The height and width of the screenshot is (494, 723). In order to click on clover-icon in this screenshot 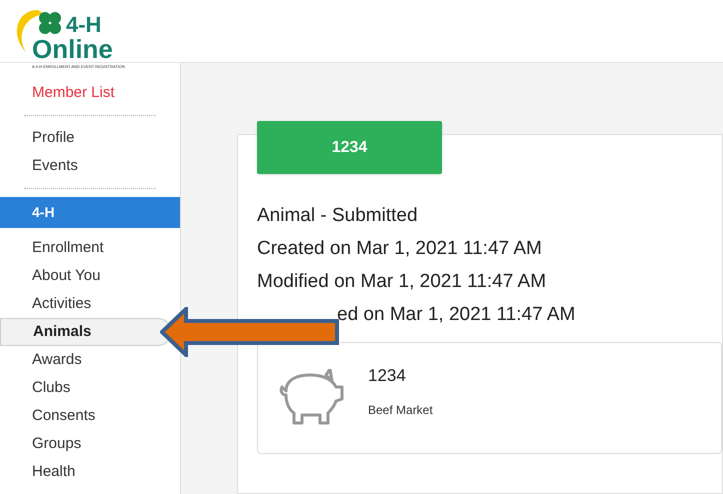, I will do `click(50, 23)`.